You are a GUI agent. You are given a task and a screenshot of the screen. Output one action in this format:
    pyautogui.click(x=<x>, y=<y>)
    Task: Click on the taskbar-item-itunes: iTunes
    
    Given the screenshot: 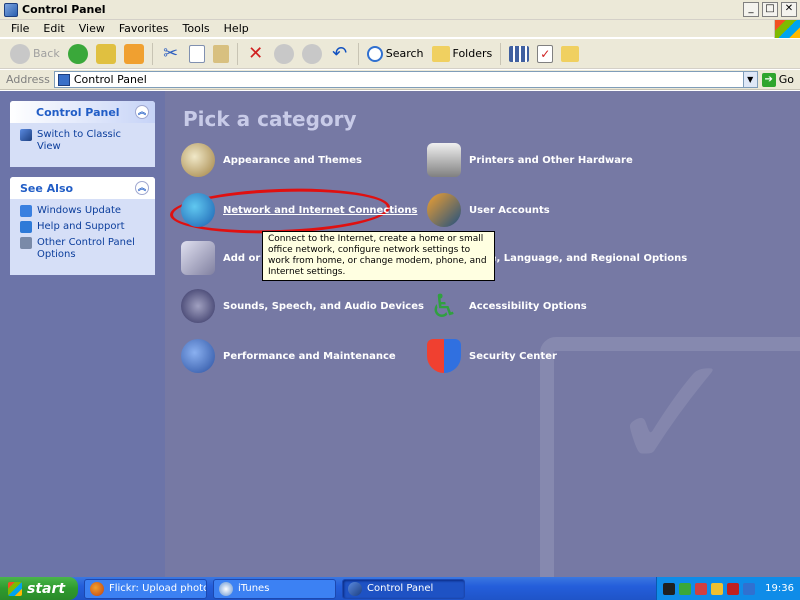 What is the action you would take?
    pyautogui.click(x=274, y=588)
    